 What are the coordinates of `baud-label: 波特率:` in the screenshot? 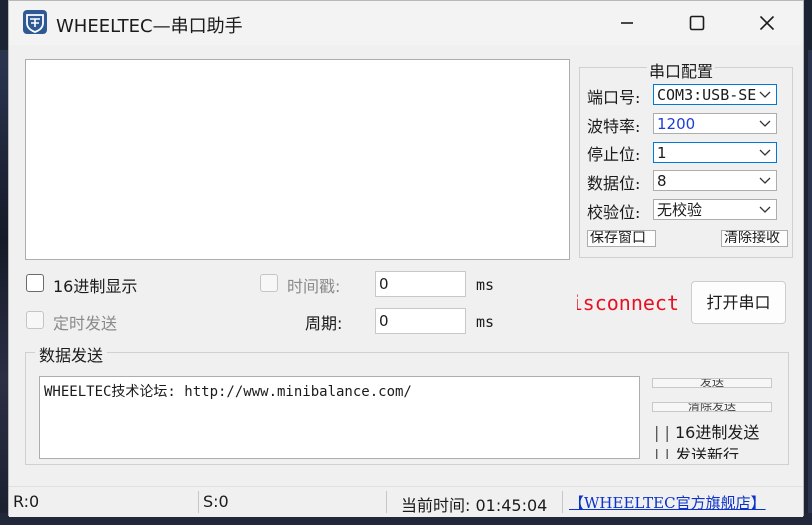 It's located at (614, 126).